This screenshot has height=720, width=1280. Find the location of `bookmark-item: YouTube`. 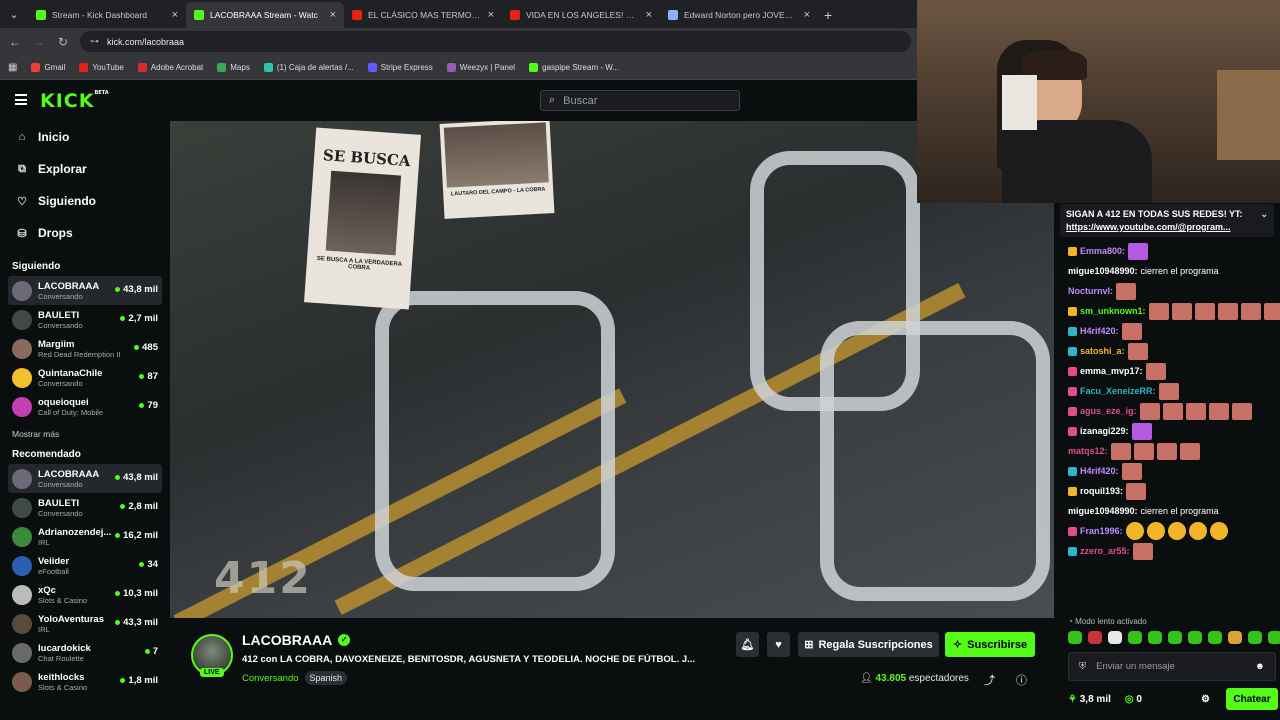

bookmark-item: YouTube is located at coordinates (101, 67).